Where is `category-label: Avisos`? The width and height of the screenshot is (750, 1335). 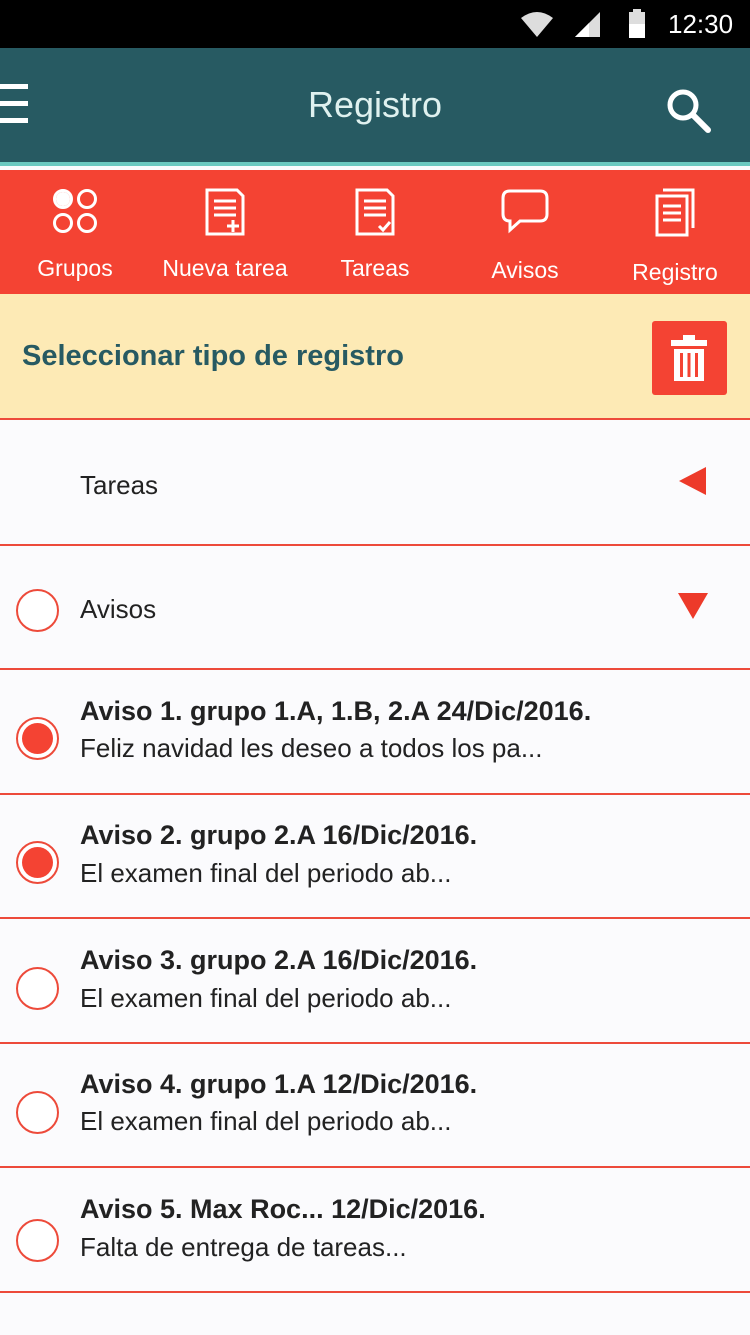
category-label: Avisos is located at coordinates (118, 609).